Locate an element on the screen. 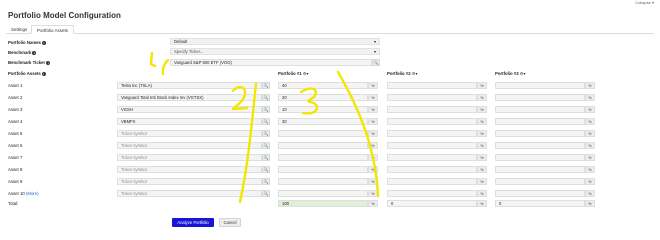 The width and height of the screenshot is (660, 240). asset-label: Asset 6 is located at coordinates (15, 145).